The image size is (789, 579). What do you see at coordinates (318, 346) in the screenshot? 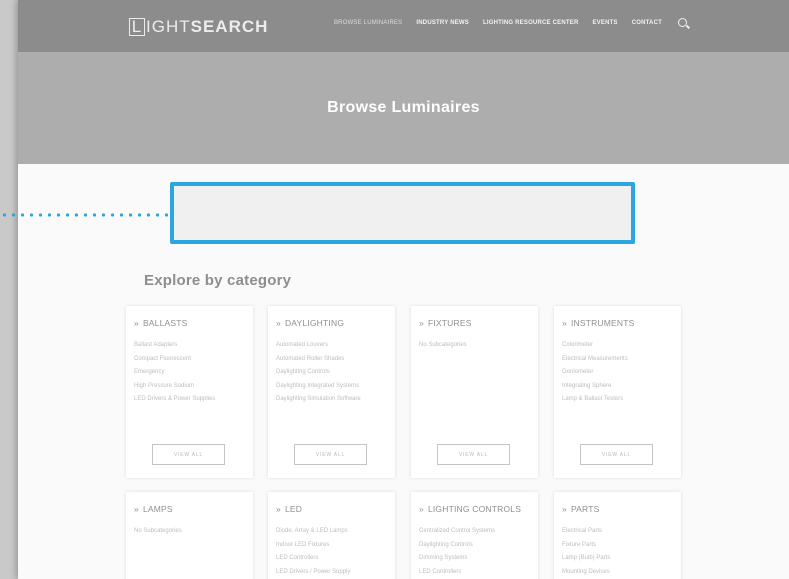
I see `subcategory-link: Automated Louvers` at bounding box center [318, 346].